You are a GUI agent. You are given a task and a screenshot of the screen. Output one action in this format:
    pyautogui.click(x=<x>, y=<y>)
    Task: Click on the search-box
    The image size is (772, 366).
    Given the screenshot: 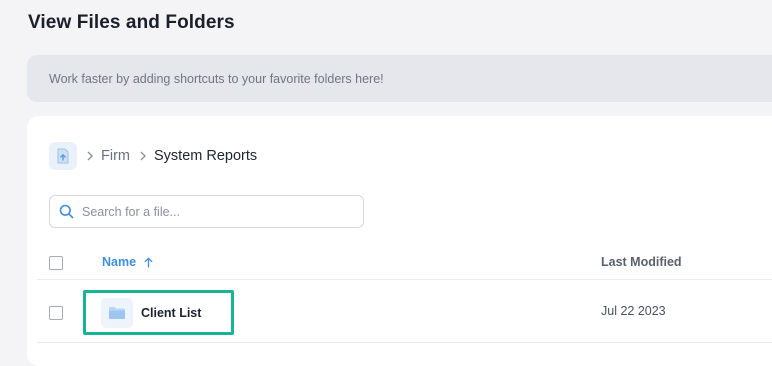 What is the action you would take?
    pyautogui.click(x=206, y=211)
    